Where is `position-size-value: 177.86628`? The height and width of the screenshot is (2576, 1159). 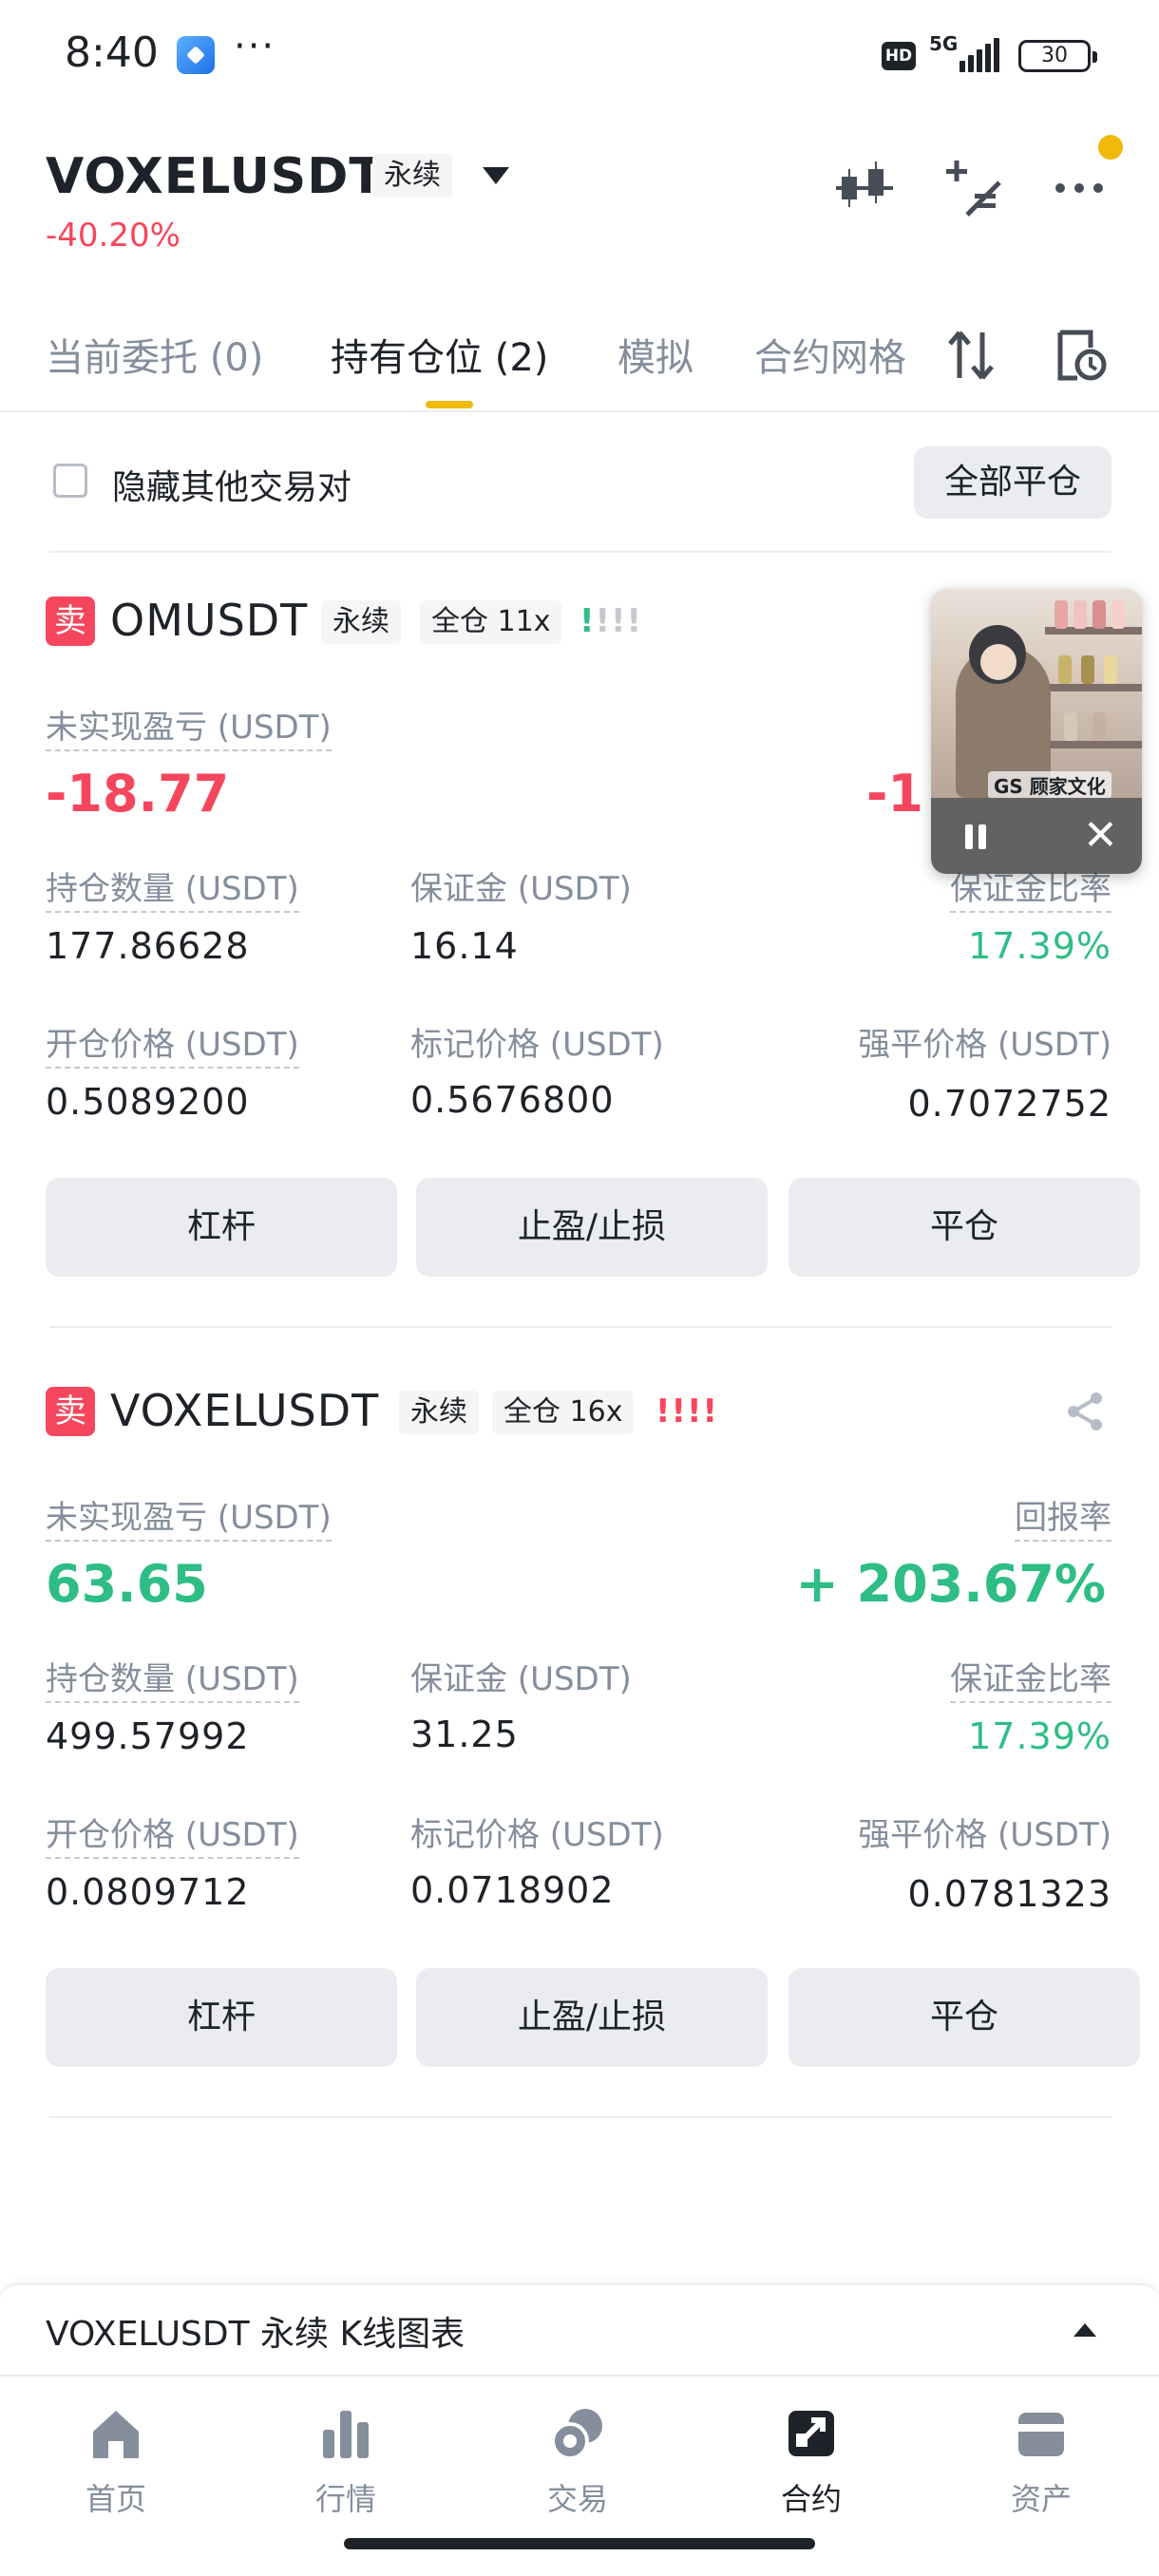 position-size-value: 177.86628 is located at coordinates (148, 946).